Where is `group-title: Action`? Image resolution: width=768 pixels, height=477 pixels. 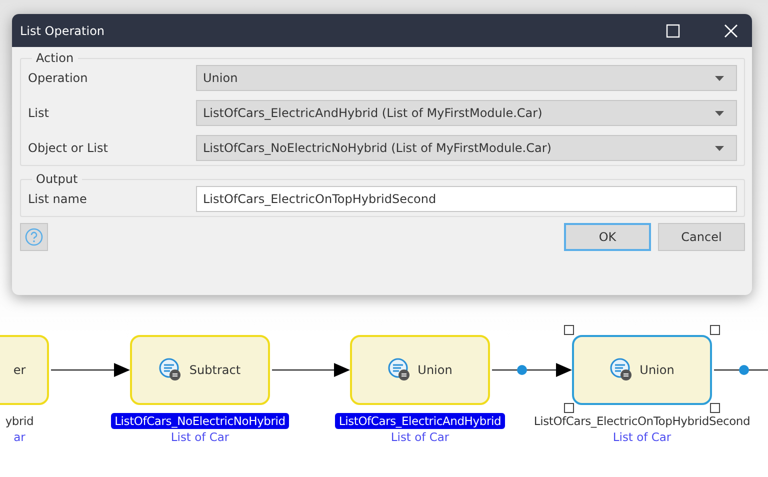
group-title: Action is located at coordinates (55, 58).